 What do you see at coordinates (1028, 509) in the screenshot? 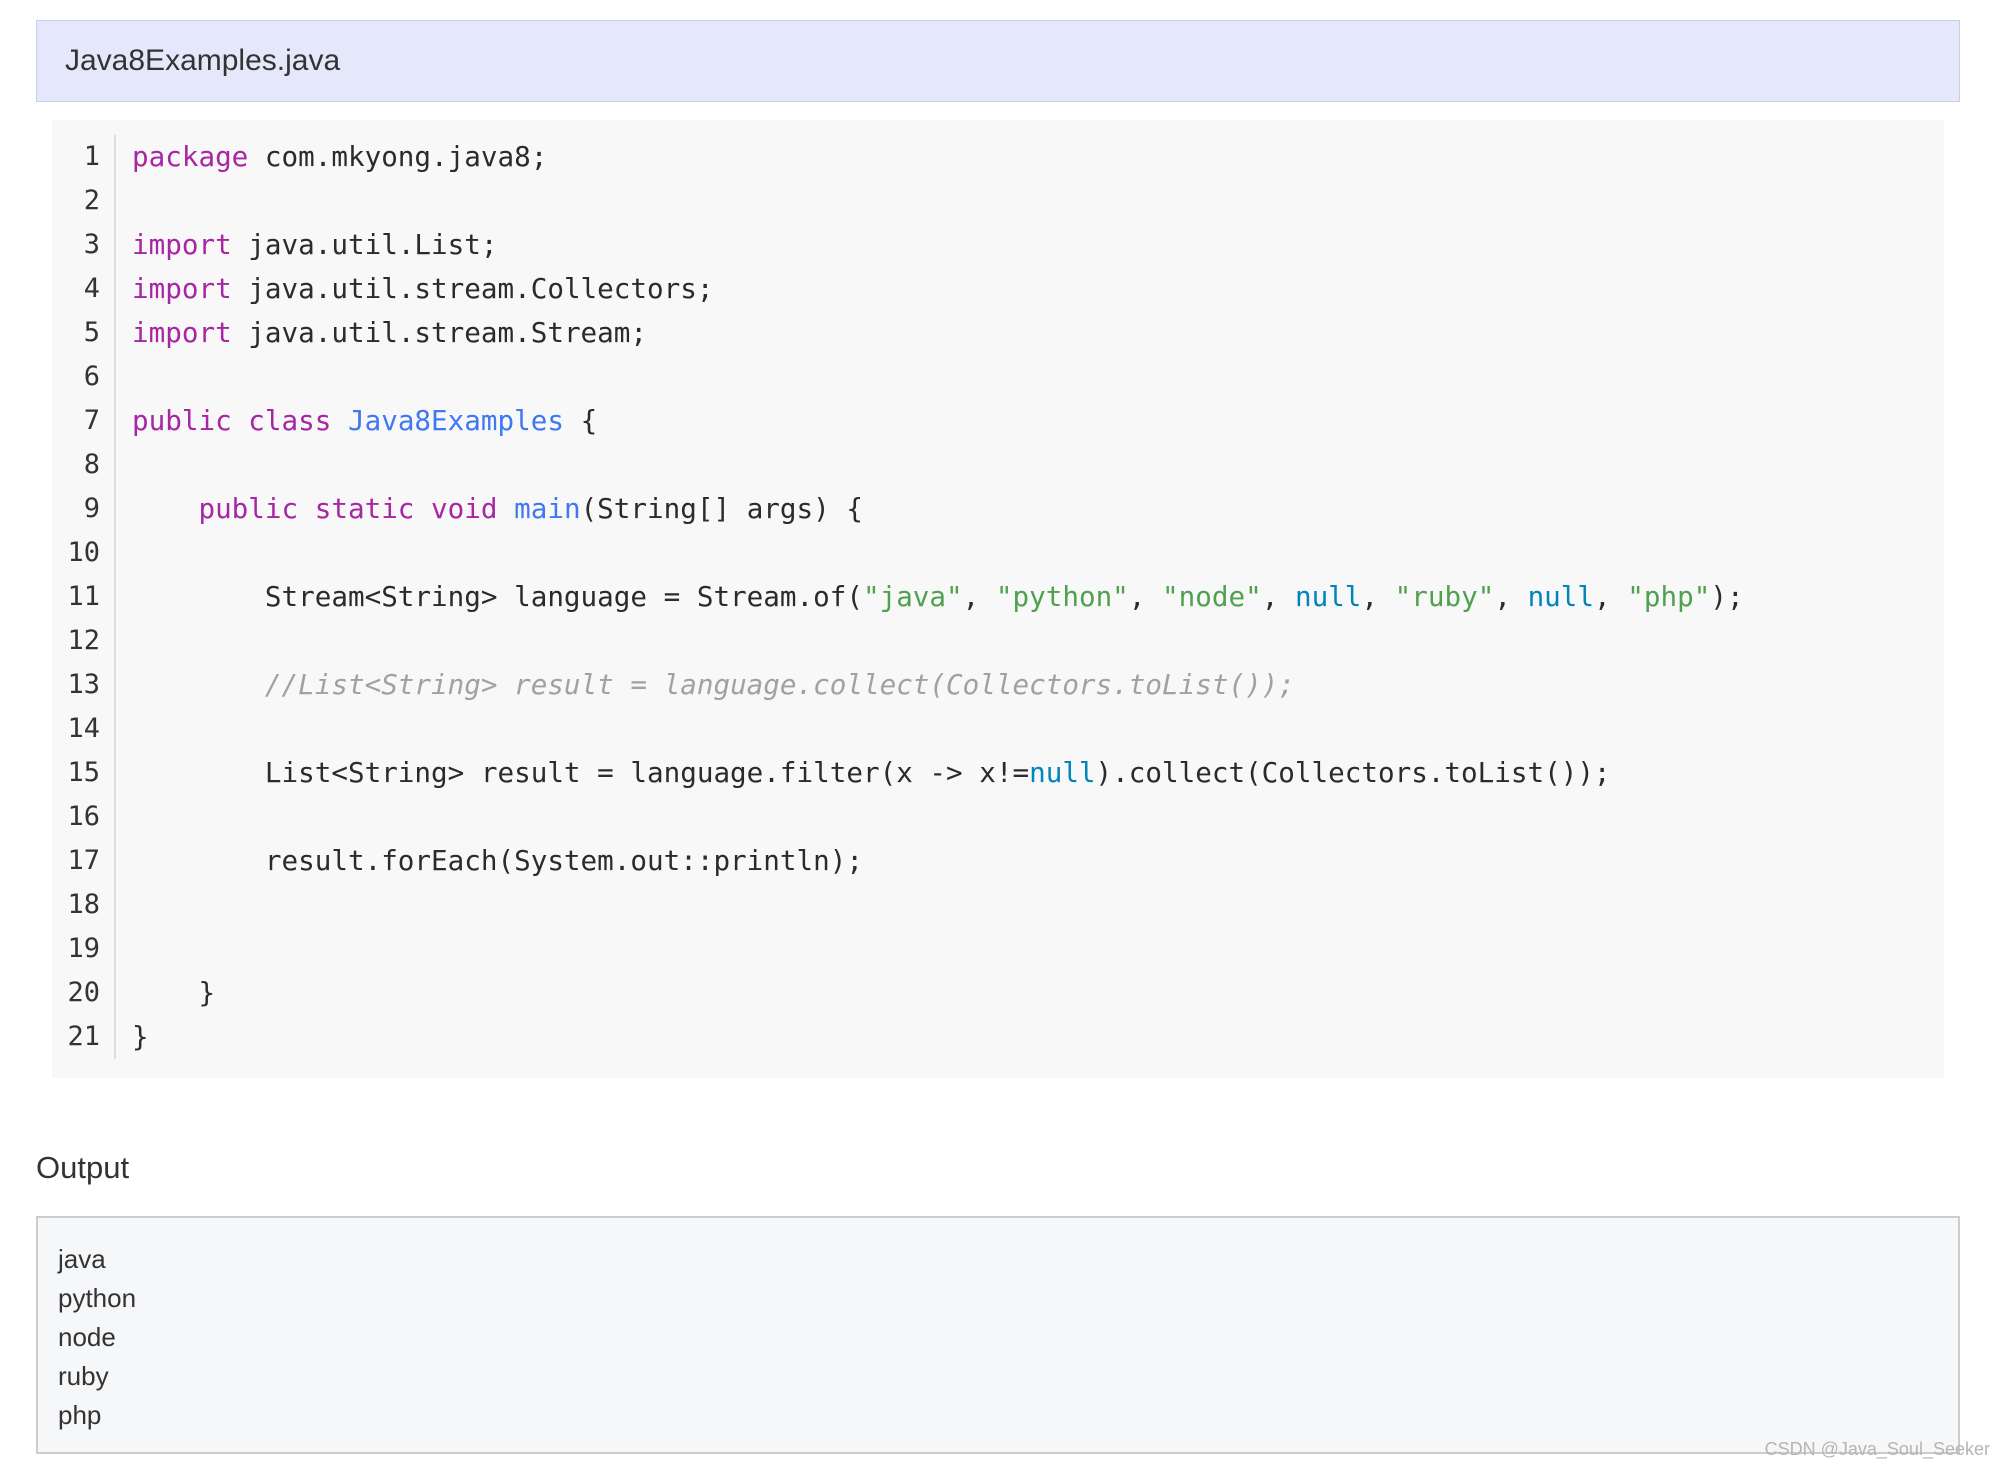
I see `code-line: public static void main(String[] args) {` at bounding box center [1028, 509].